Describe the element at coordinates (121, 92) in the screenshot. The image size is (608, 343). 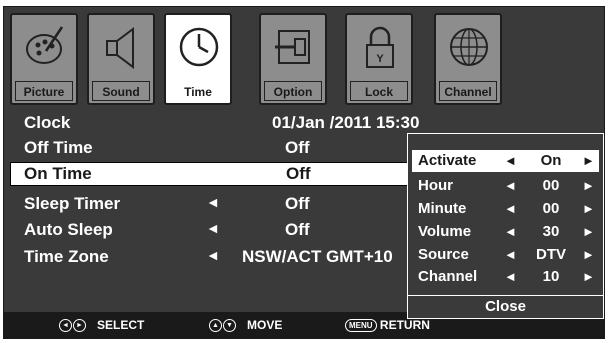
I see `tab-label: Sound` at that location.